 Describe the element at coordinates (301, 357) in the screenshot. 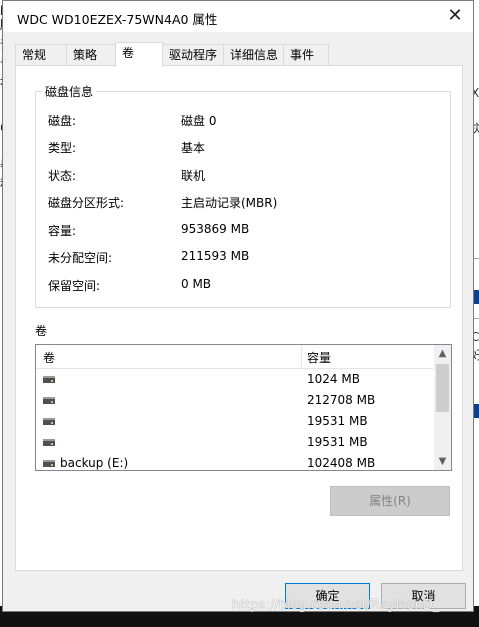

I see `column-divider` at that location.